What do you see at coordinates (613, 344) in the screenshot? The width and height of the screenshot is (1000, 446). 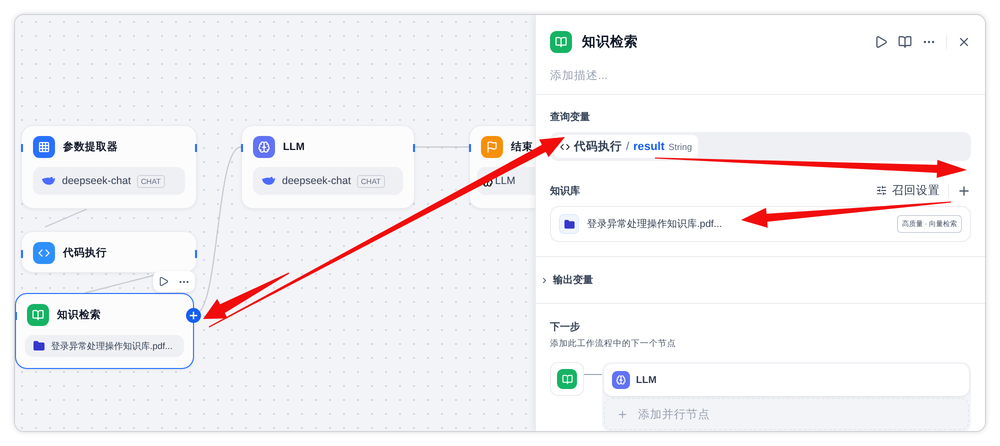 I see `section-description: 添加此工作流程中的下一个节点` at bounding box center [613, 344].